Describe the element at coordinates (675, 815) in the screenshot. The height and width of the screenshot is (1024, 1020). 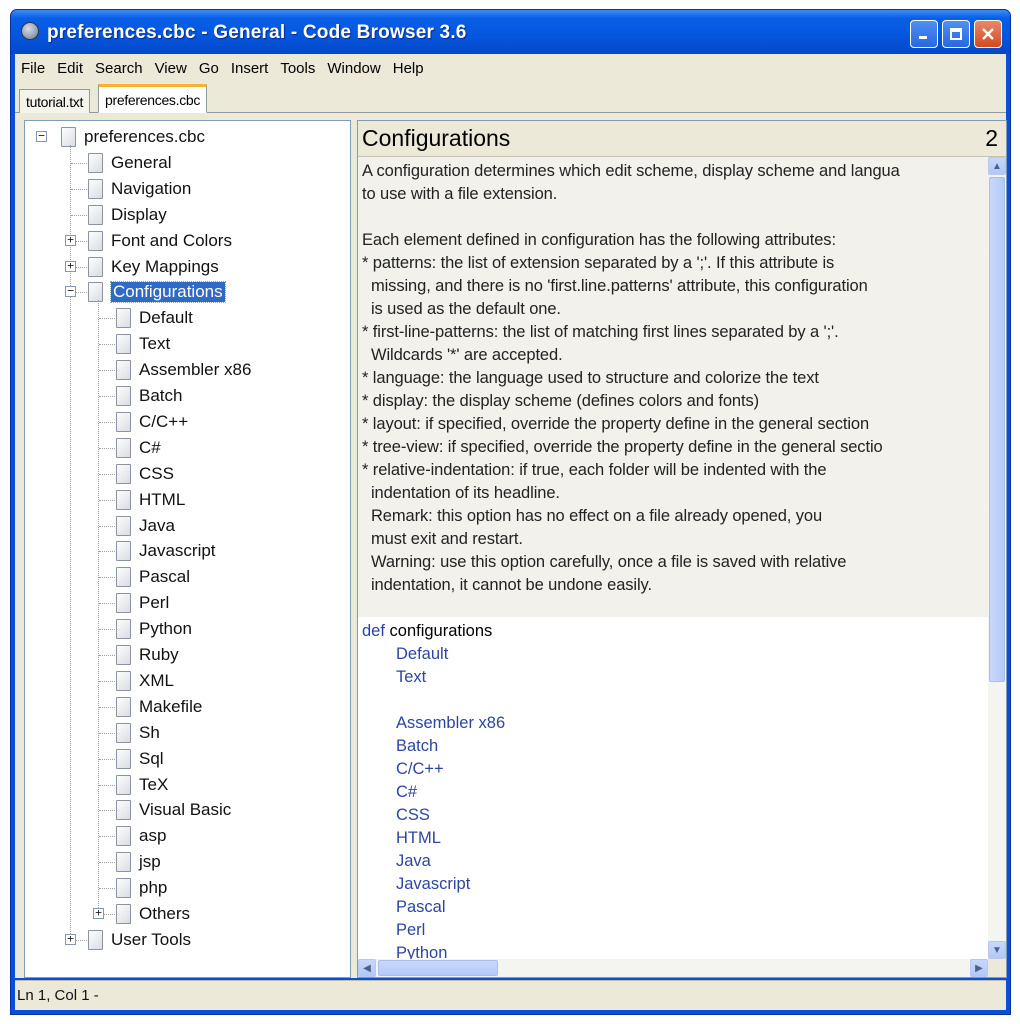
I see `code-child-css: CSS` at that location.